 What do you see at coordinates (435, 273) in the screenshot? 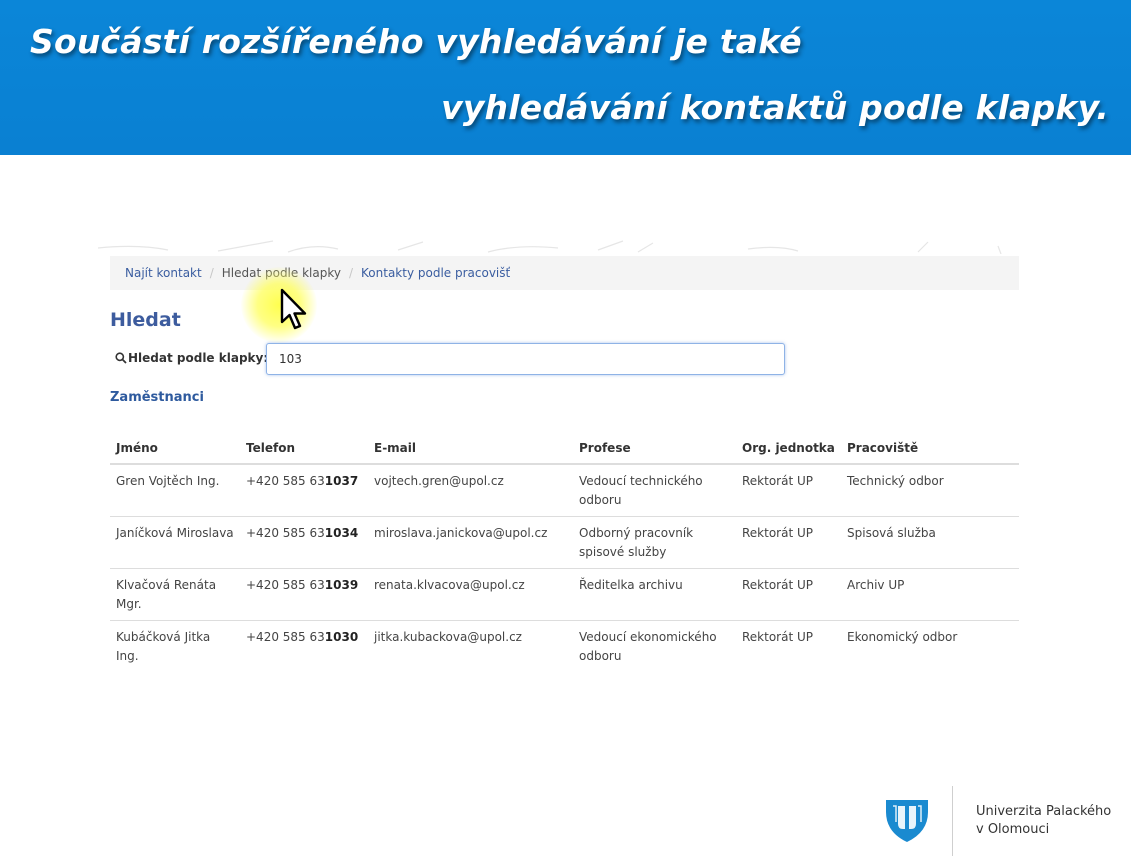
I see `breadcrumb-contacts-by-workplace: Kontakty podle pracovišť` at bounding box center [435, 273].